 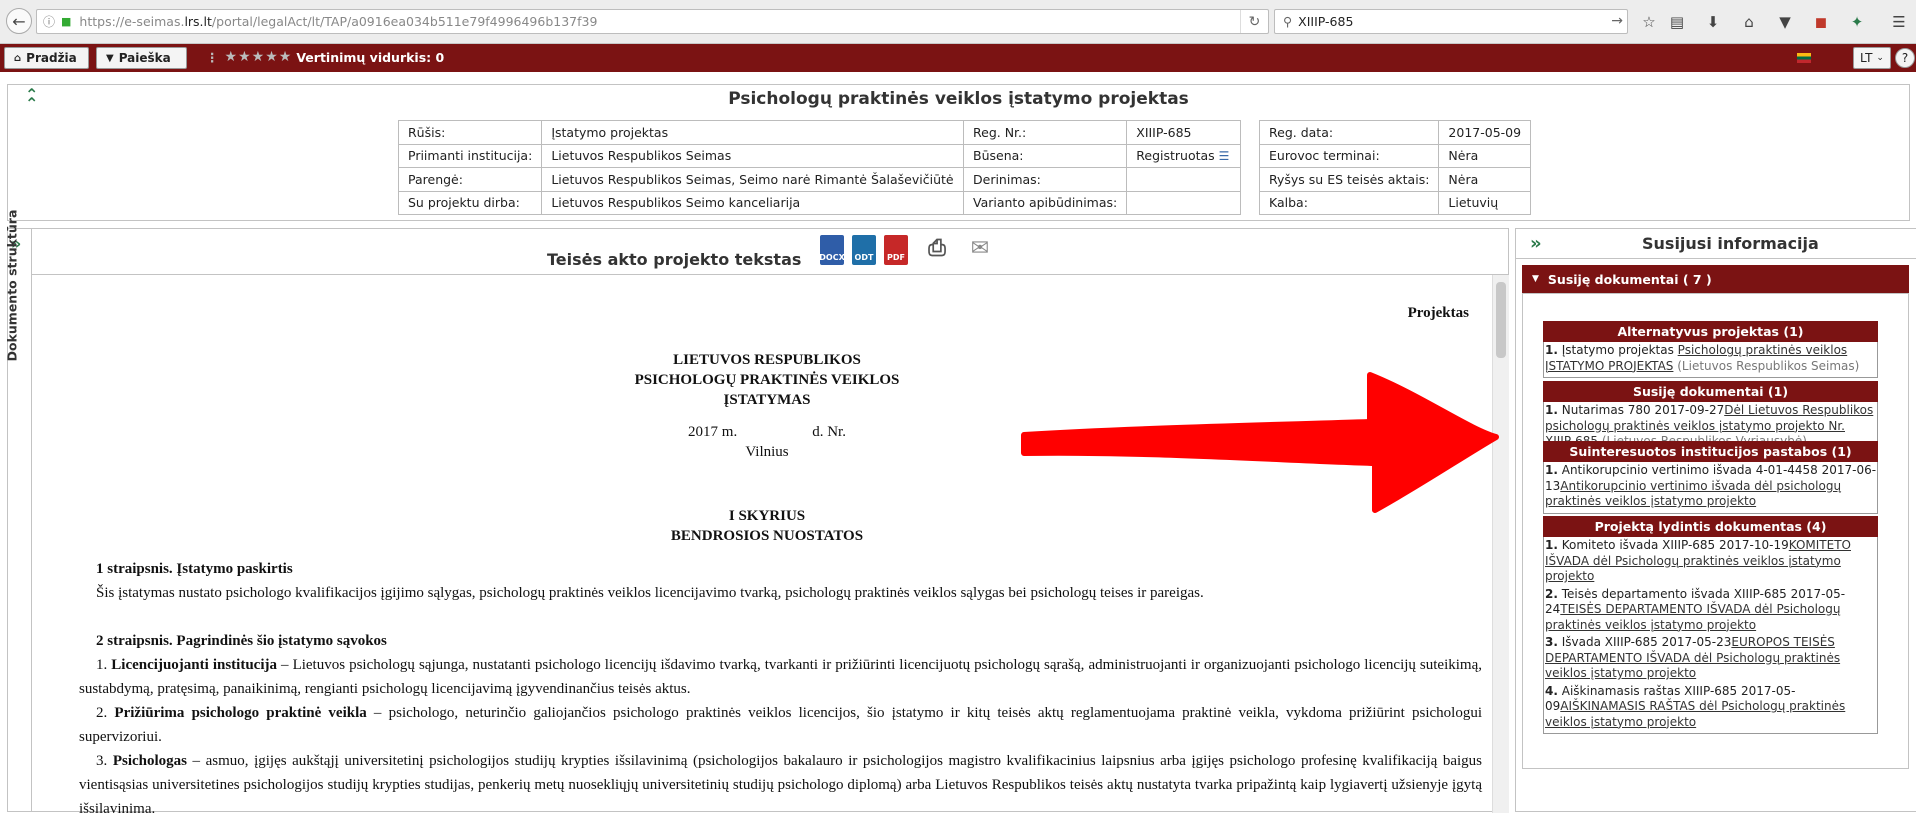 What do you see at coordinates (937, 250) in the screenshot?
I see `print-icon: ⎙` at bounding box center [937, 250].